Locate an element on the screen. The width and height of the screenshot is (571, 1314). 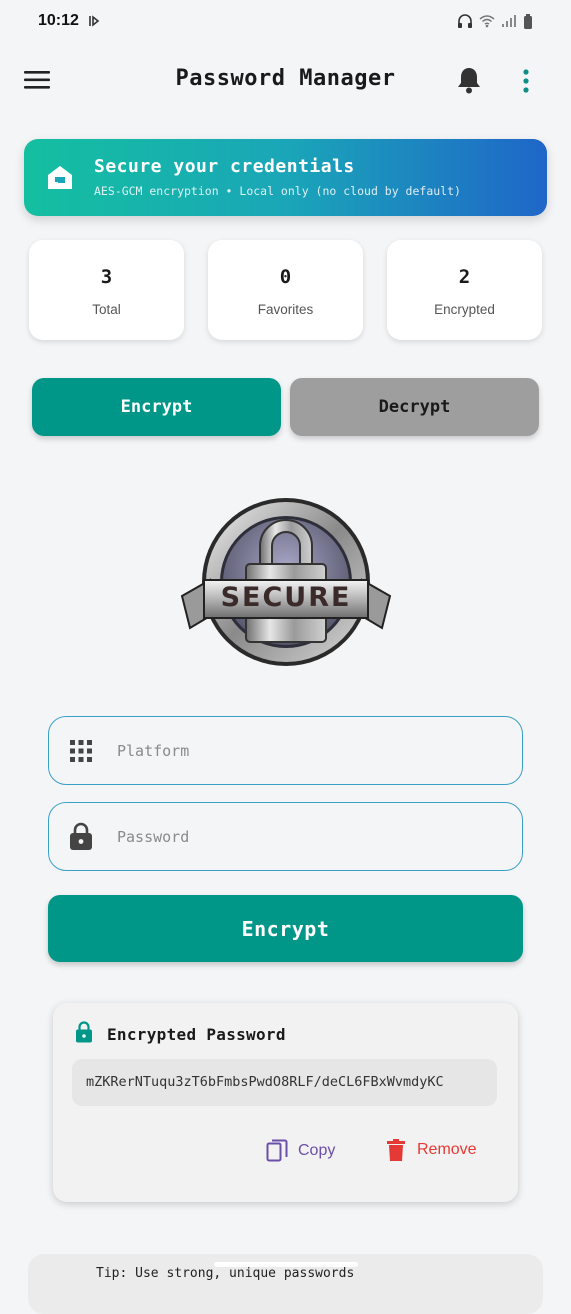
status-icons is located at coordinates (495, 21).